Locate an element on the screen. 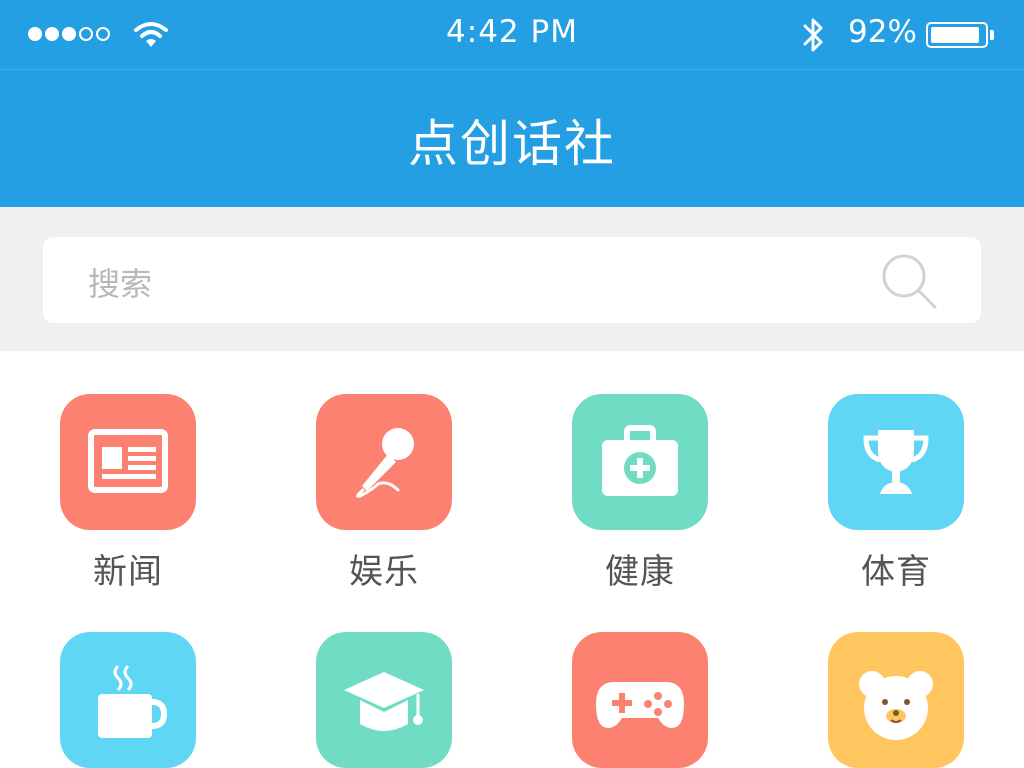  category-label: 健康 is located at coordinates (640, 572).